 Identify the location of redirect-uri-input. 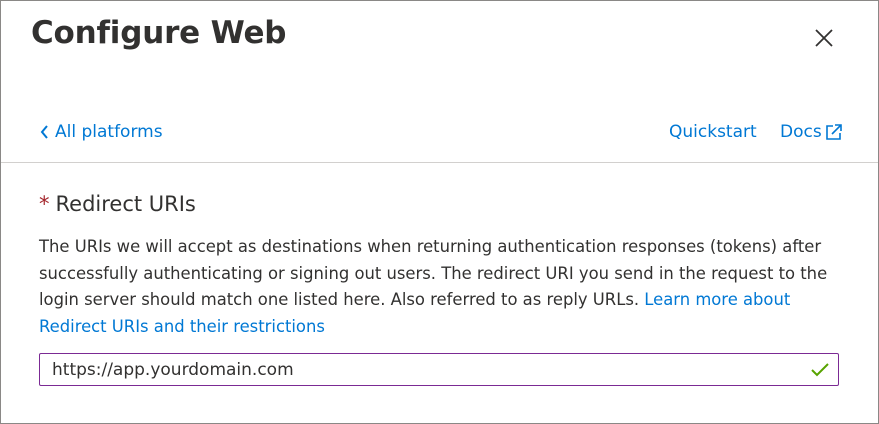
(416, 369).